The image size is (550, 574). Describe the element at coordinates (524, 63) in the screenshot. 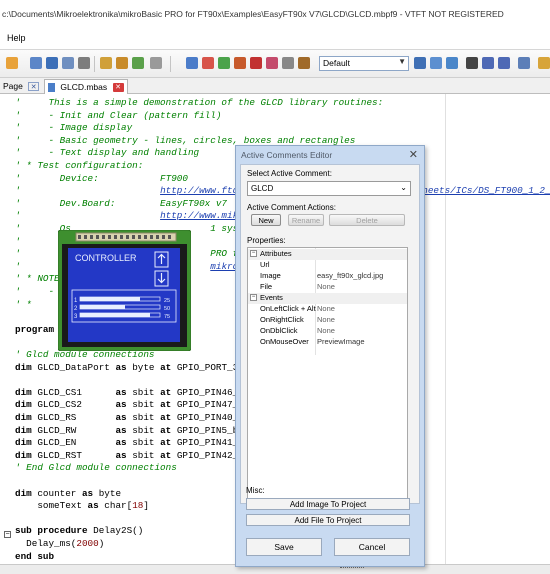

I see `image-icon` at that location.